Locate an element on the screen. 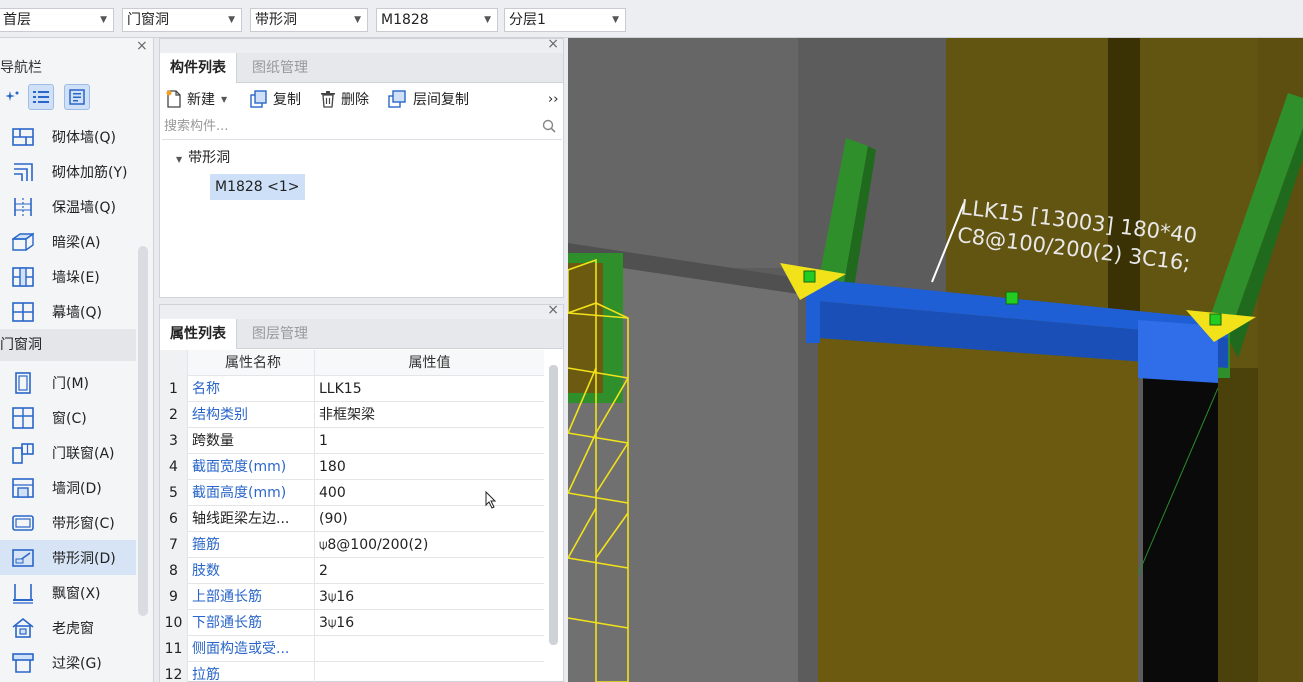 Image resolution: width=1303 pixels, height=682 pixels. property-value: LLK15 is located at coordinates (429, 389).